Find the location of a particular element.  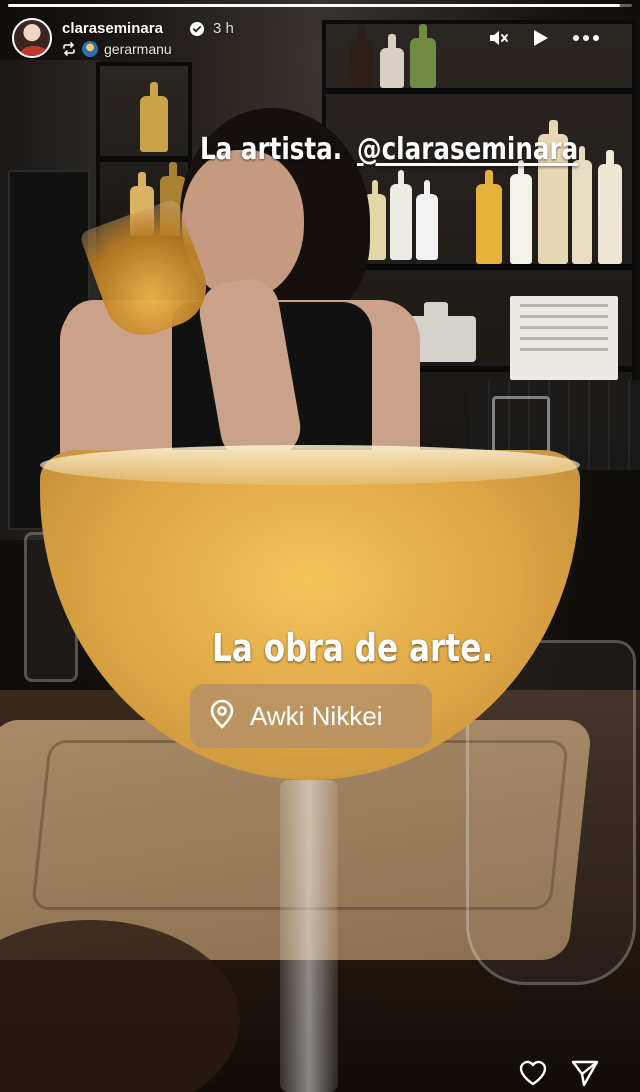

avatar is located at coordinates (32, 38).